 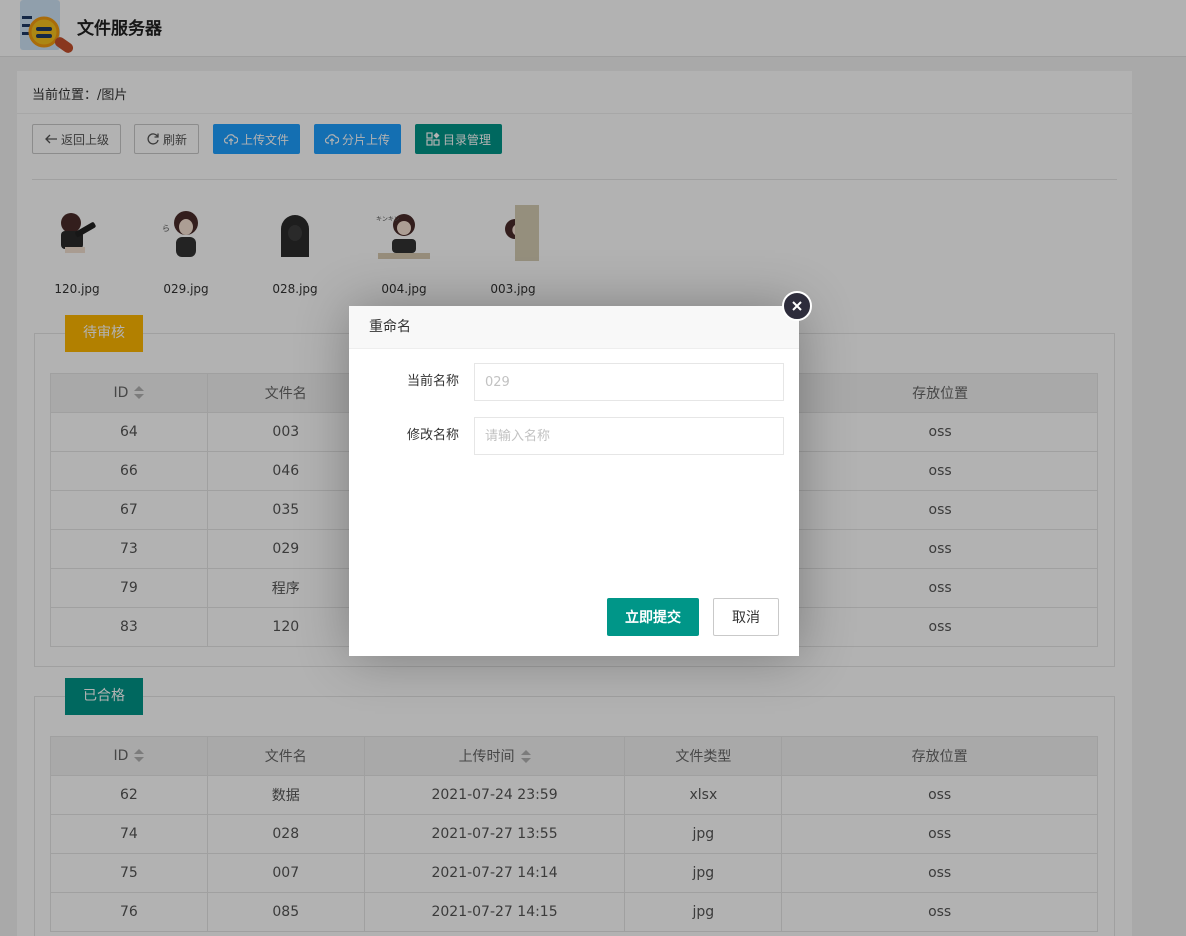 What do you see at coordinates (629, 436) in the screenshot?
I see `new-name-input` at bounding box center [629, 436].